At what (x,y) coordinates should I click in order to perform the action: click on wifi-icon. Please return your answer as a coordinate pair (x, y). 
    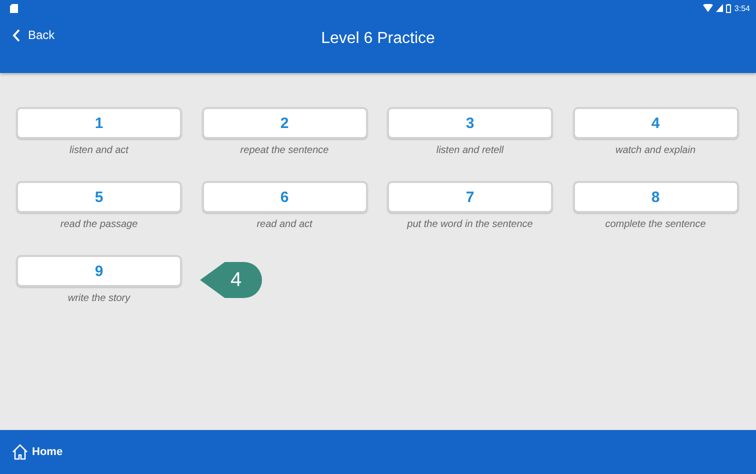
    Looking at the image, I should click on (708, 8).